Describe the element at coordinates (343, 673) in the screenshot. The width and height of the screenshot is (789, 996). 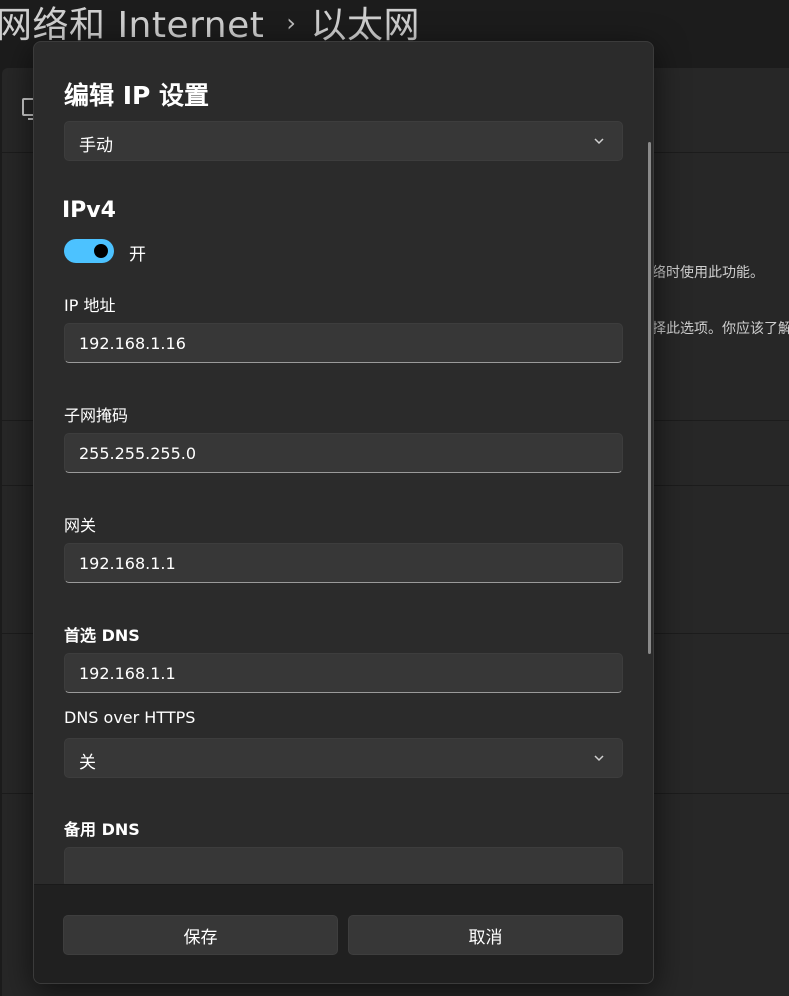
I see `preferred-dns-input` at that location.